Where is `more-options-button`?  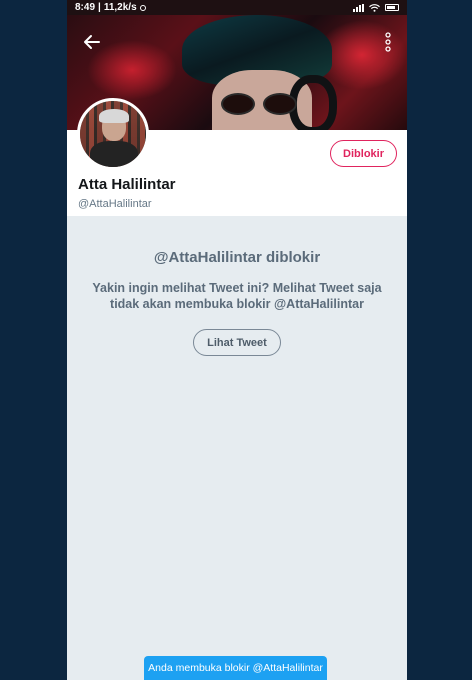
more-options-button is located at coordinates (388, 42).